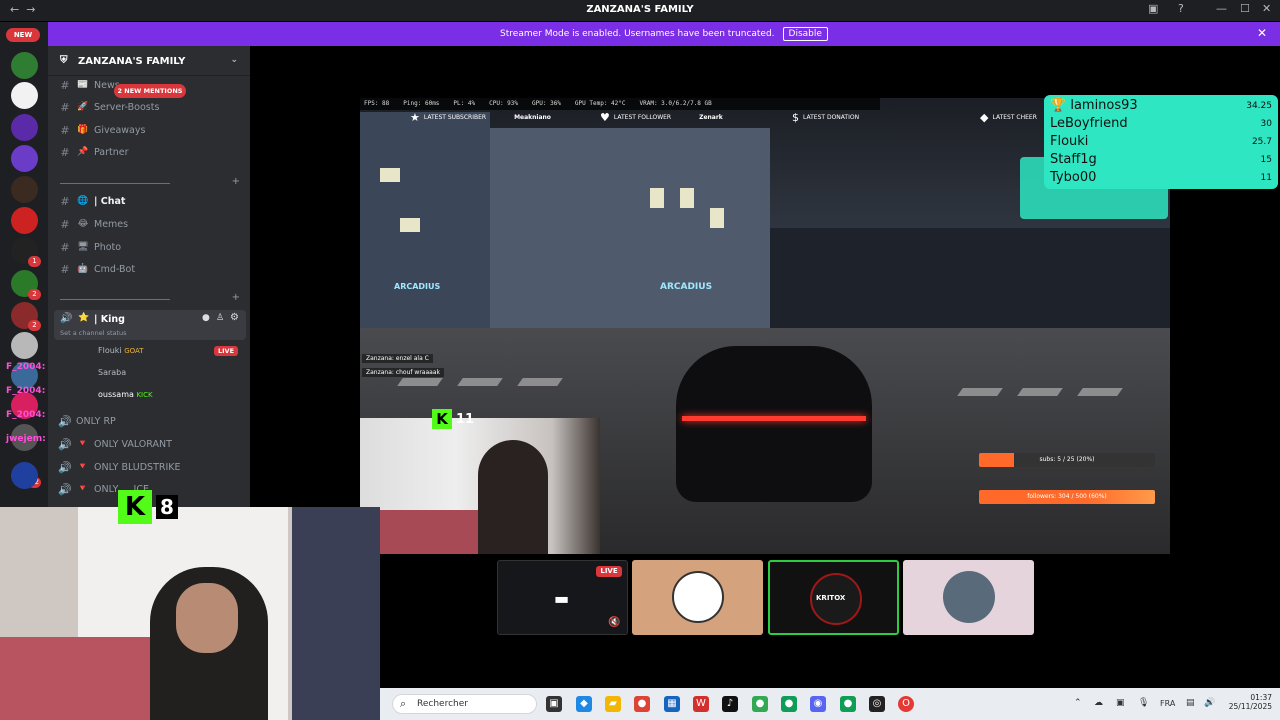 The image size is (1280, 720). What do you see at coordinates (26, 439) in the screenshot?
I see `overlay-name: jwejem:` at bounding box center [26, 439].